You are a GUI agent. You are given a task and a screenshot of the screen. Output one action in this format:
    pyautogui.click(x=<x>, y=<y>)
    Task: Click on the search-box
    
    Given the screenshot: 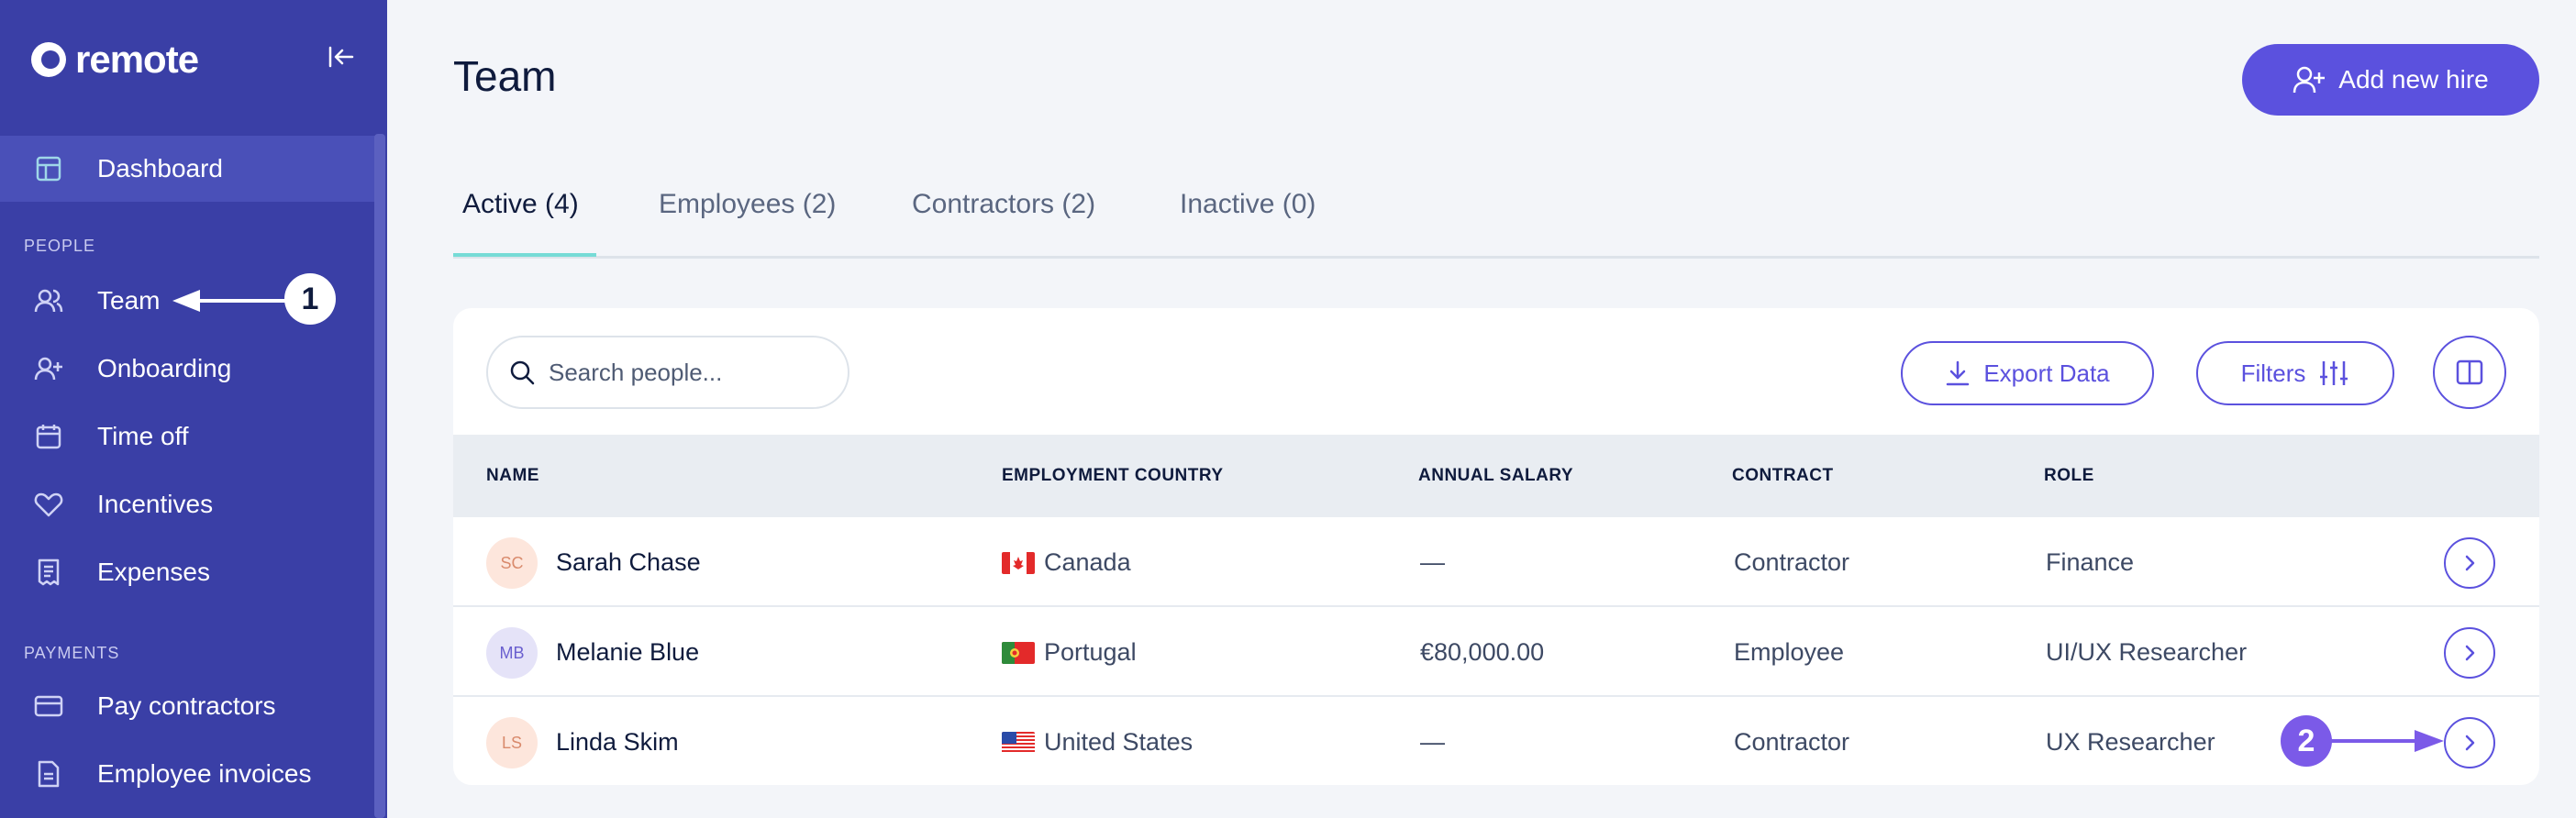 What is the action you would take?
    pyautogui.click(x=667, y=372)
    